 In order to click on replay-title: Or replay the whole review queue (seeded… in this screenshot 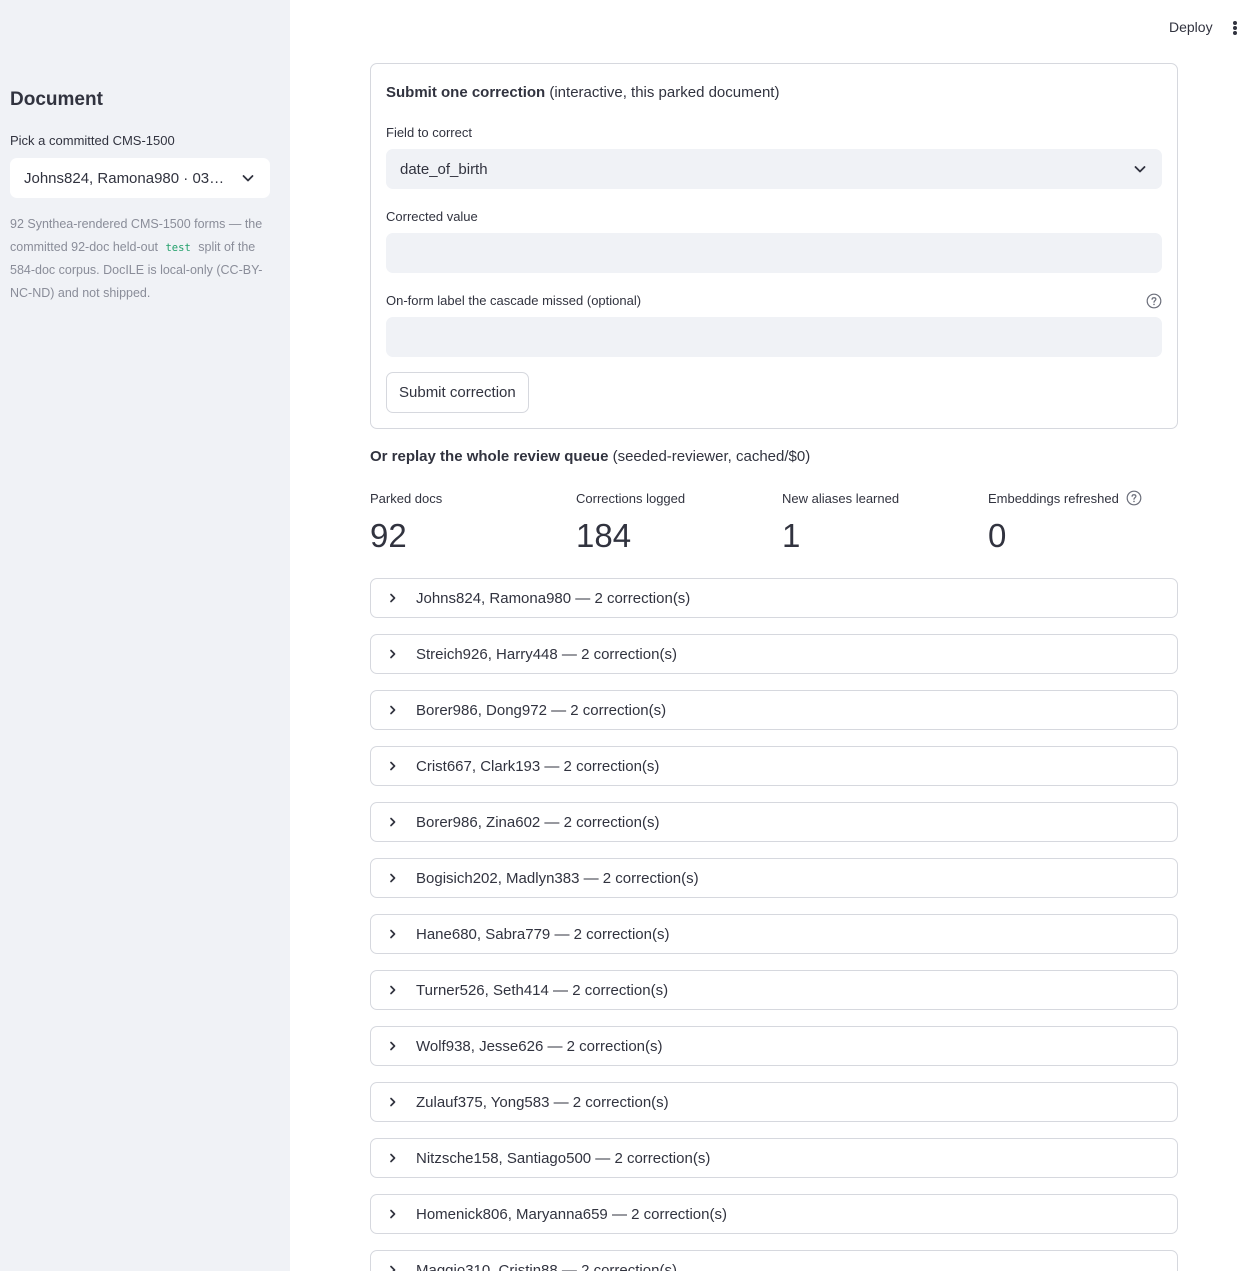, I will do `click(590, 456)`.